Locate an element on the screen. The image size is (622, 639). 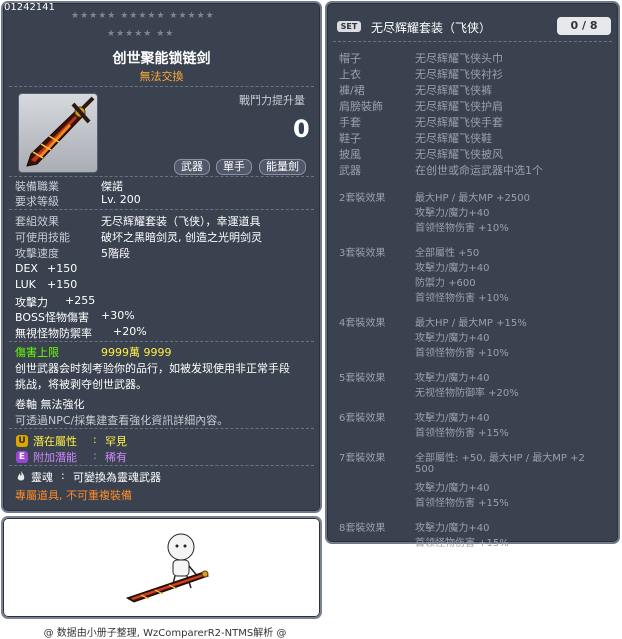
set-piece-name: 无尽辉耀飞侠裤 is located at coordinates (453, 90).